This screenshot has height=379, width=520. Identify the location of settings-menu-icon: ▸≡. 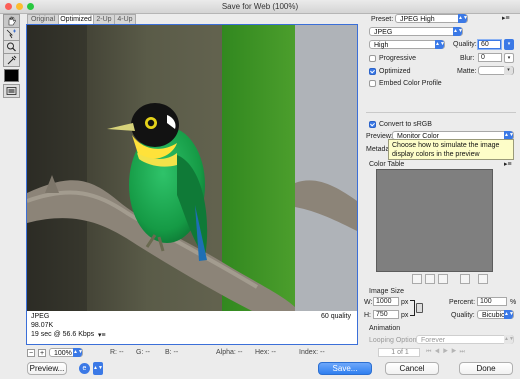
(506, 18).